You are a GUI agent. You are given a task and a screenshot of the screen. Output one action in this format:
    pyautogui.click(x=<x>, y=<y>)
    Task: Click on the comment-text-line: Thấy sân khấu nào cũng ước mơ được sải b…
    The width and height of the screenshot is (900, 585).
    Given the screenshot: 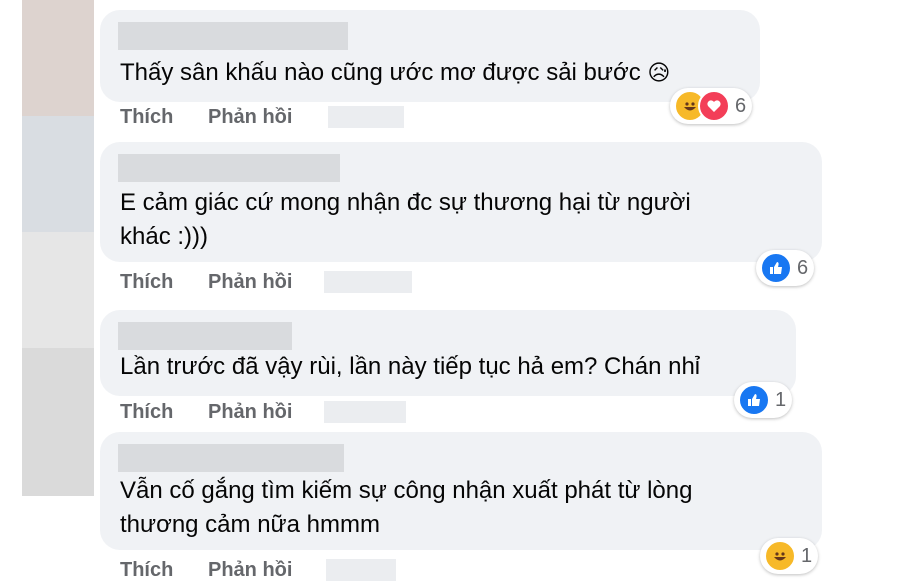 What is the action you would take?
    pyautogui.click(x=380, y=72)
    